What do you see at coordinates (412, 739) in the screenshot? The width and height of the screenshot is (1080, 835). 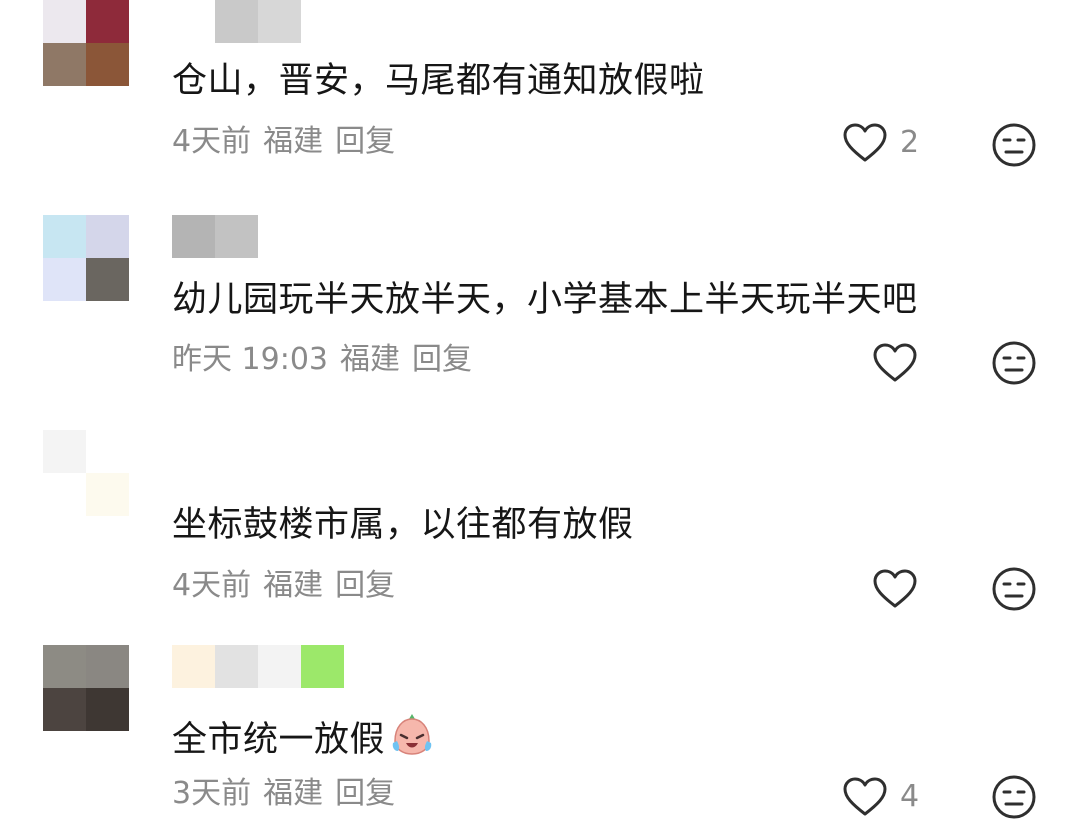 I see `crying-laughing-emoji-icon` at bounding box center [412, 739].